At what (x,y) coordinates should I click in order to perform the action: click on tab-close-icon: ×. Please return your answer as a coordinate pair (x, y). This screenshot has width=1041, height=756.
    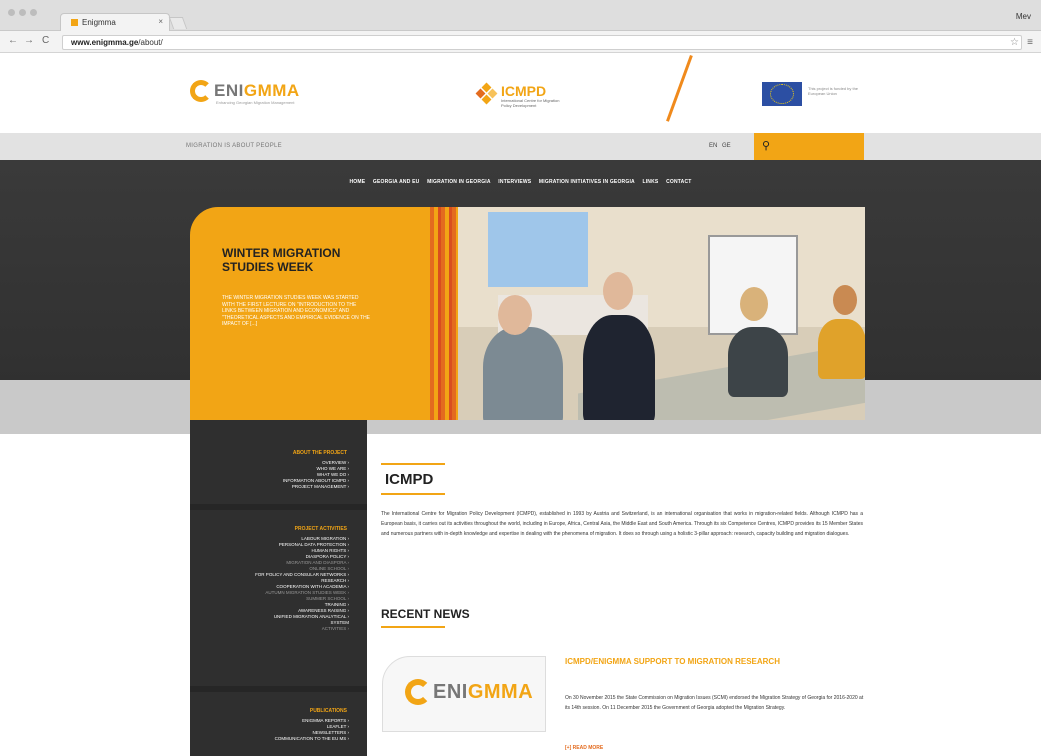
    Looking at the image, I should click on (160, 21).